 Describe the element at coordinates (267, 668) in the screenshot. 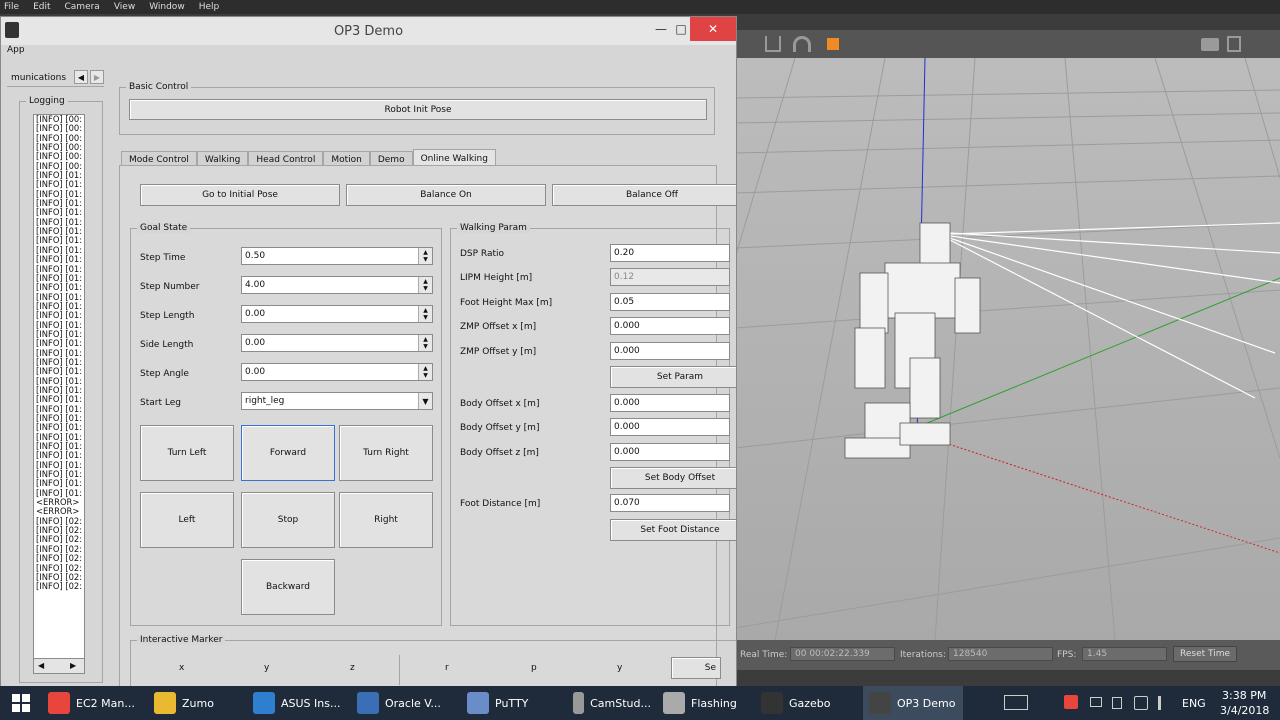

I see `marker-y-label: y` at that location.